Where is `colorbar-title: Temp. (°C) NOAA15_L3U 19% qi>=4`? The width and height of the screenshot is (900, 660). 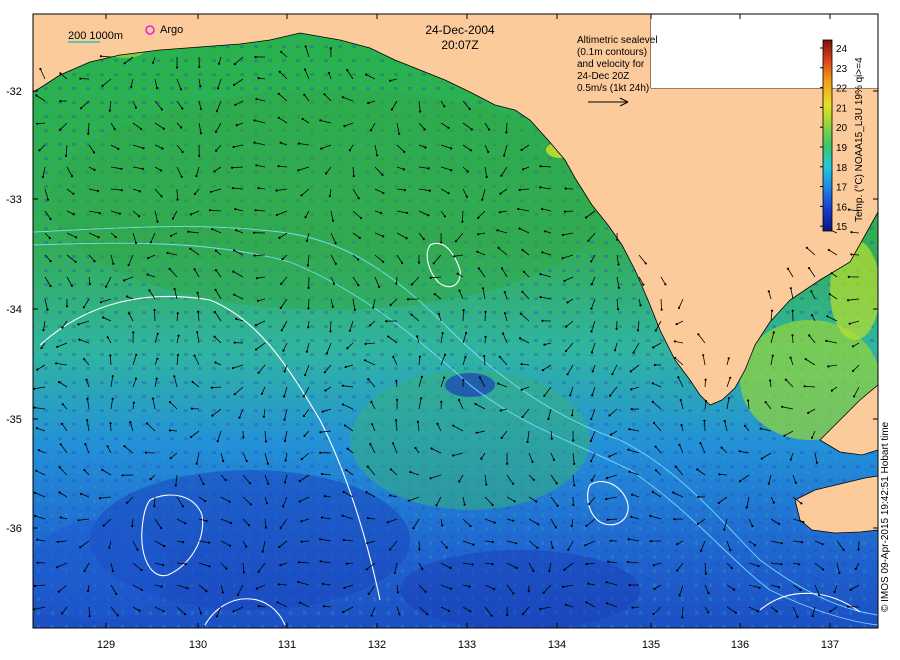 colorbar-title: Temp. (°C) NOAA15_L3U 19% qi>=4 is located at coordinates (859, 139).